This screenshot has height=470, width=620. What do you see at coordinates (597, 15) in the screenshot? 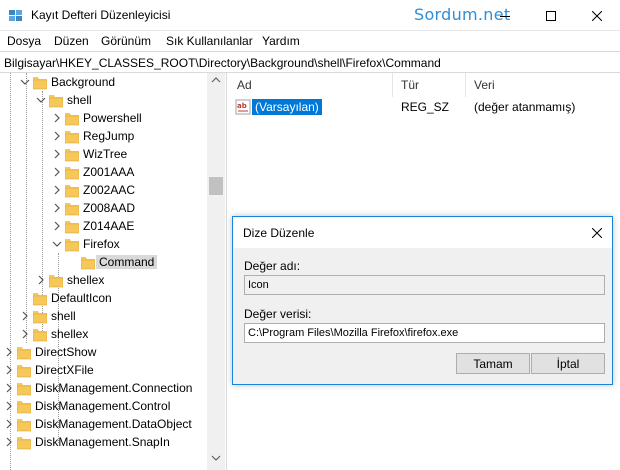
I see `close-button` at bounding box center [597, 15].